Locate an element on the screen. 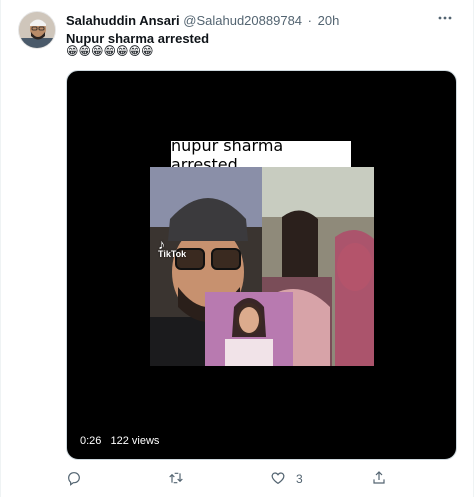  tweet-header: Salahuddin Ansari @Salahud20889784 · 20h is located at coordinates (202, 20).